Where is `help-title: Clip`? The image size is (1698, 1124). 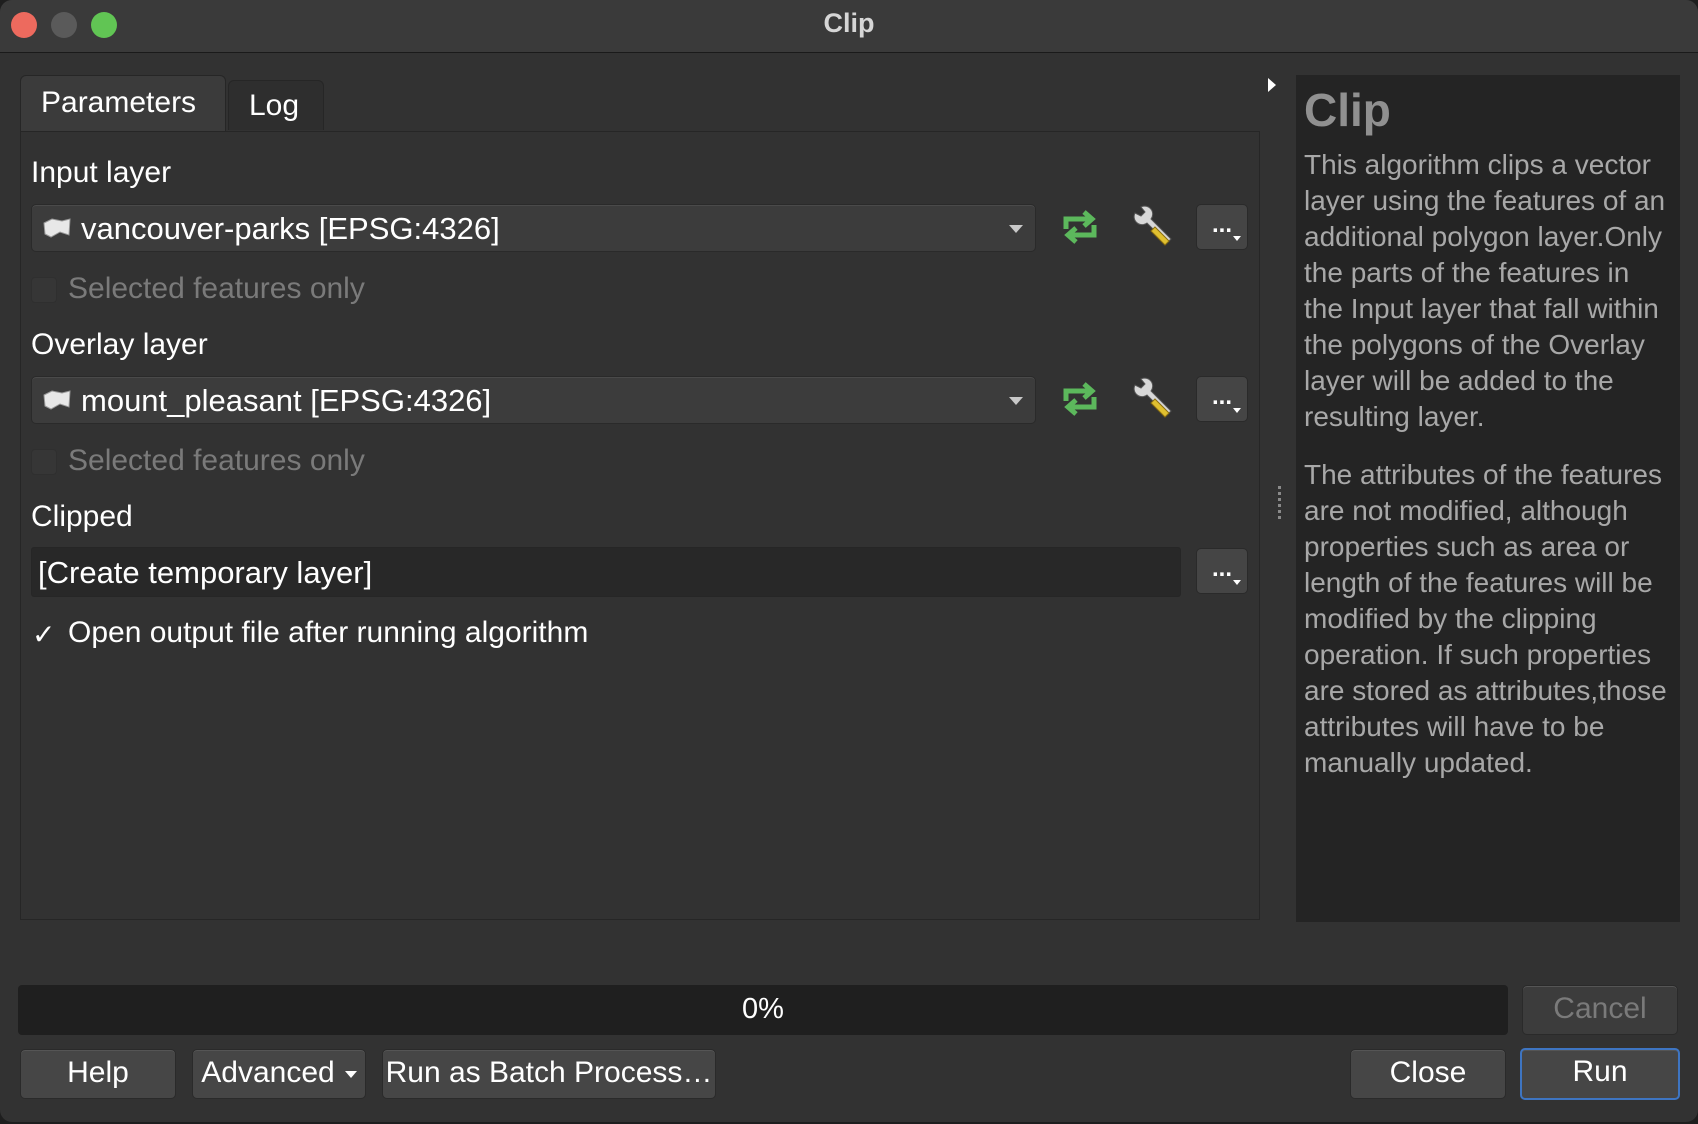
help-title: Clip is located at coordinates (1347, 110).